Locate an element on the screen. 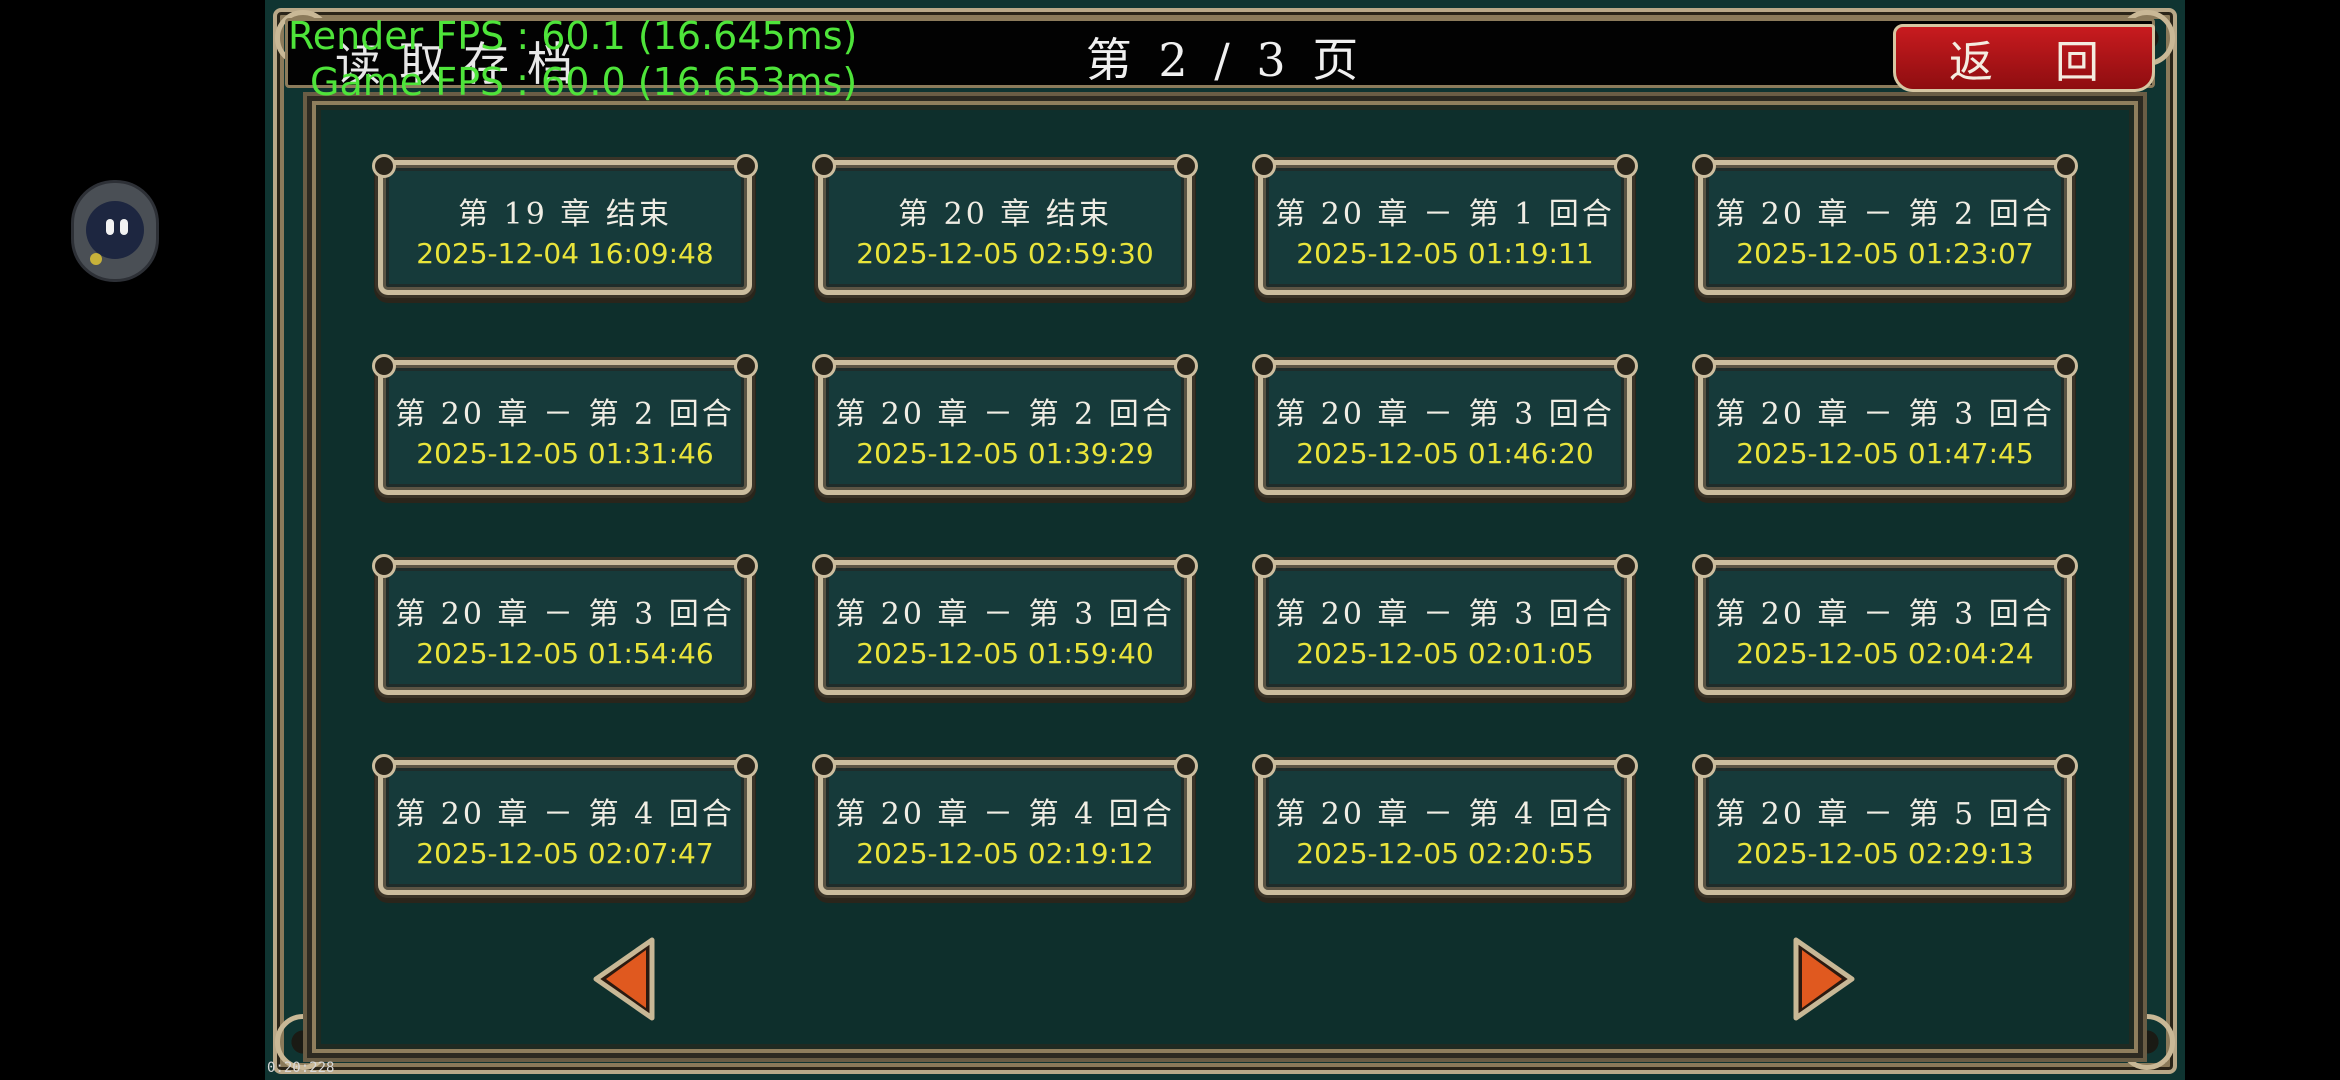  save-slot: 第 20 章 － 第 3 回合 2025-12-05 01:46:20 is located at coordinates (1445, 424).